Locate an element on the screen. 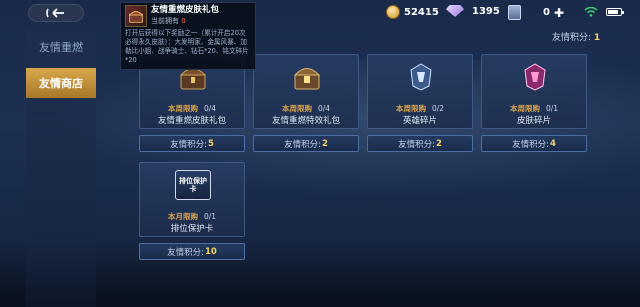 Image resolution: width=640 pixels, height=307 pixels. diamond-icon is located at coordinates (455, 11).